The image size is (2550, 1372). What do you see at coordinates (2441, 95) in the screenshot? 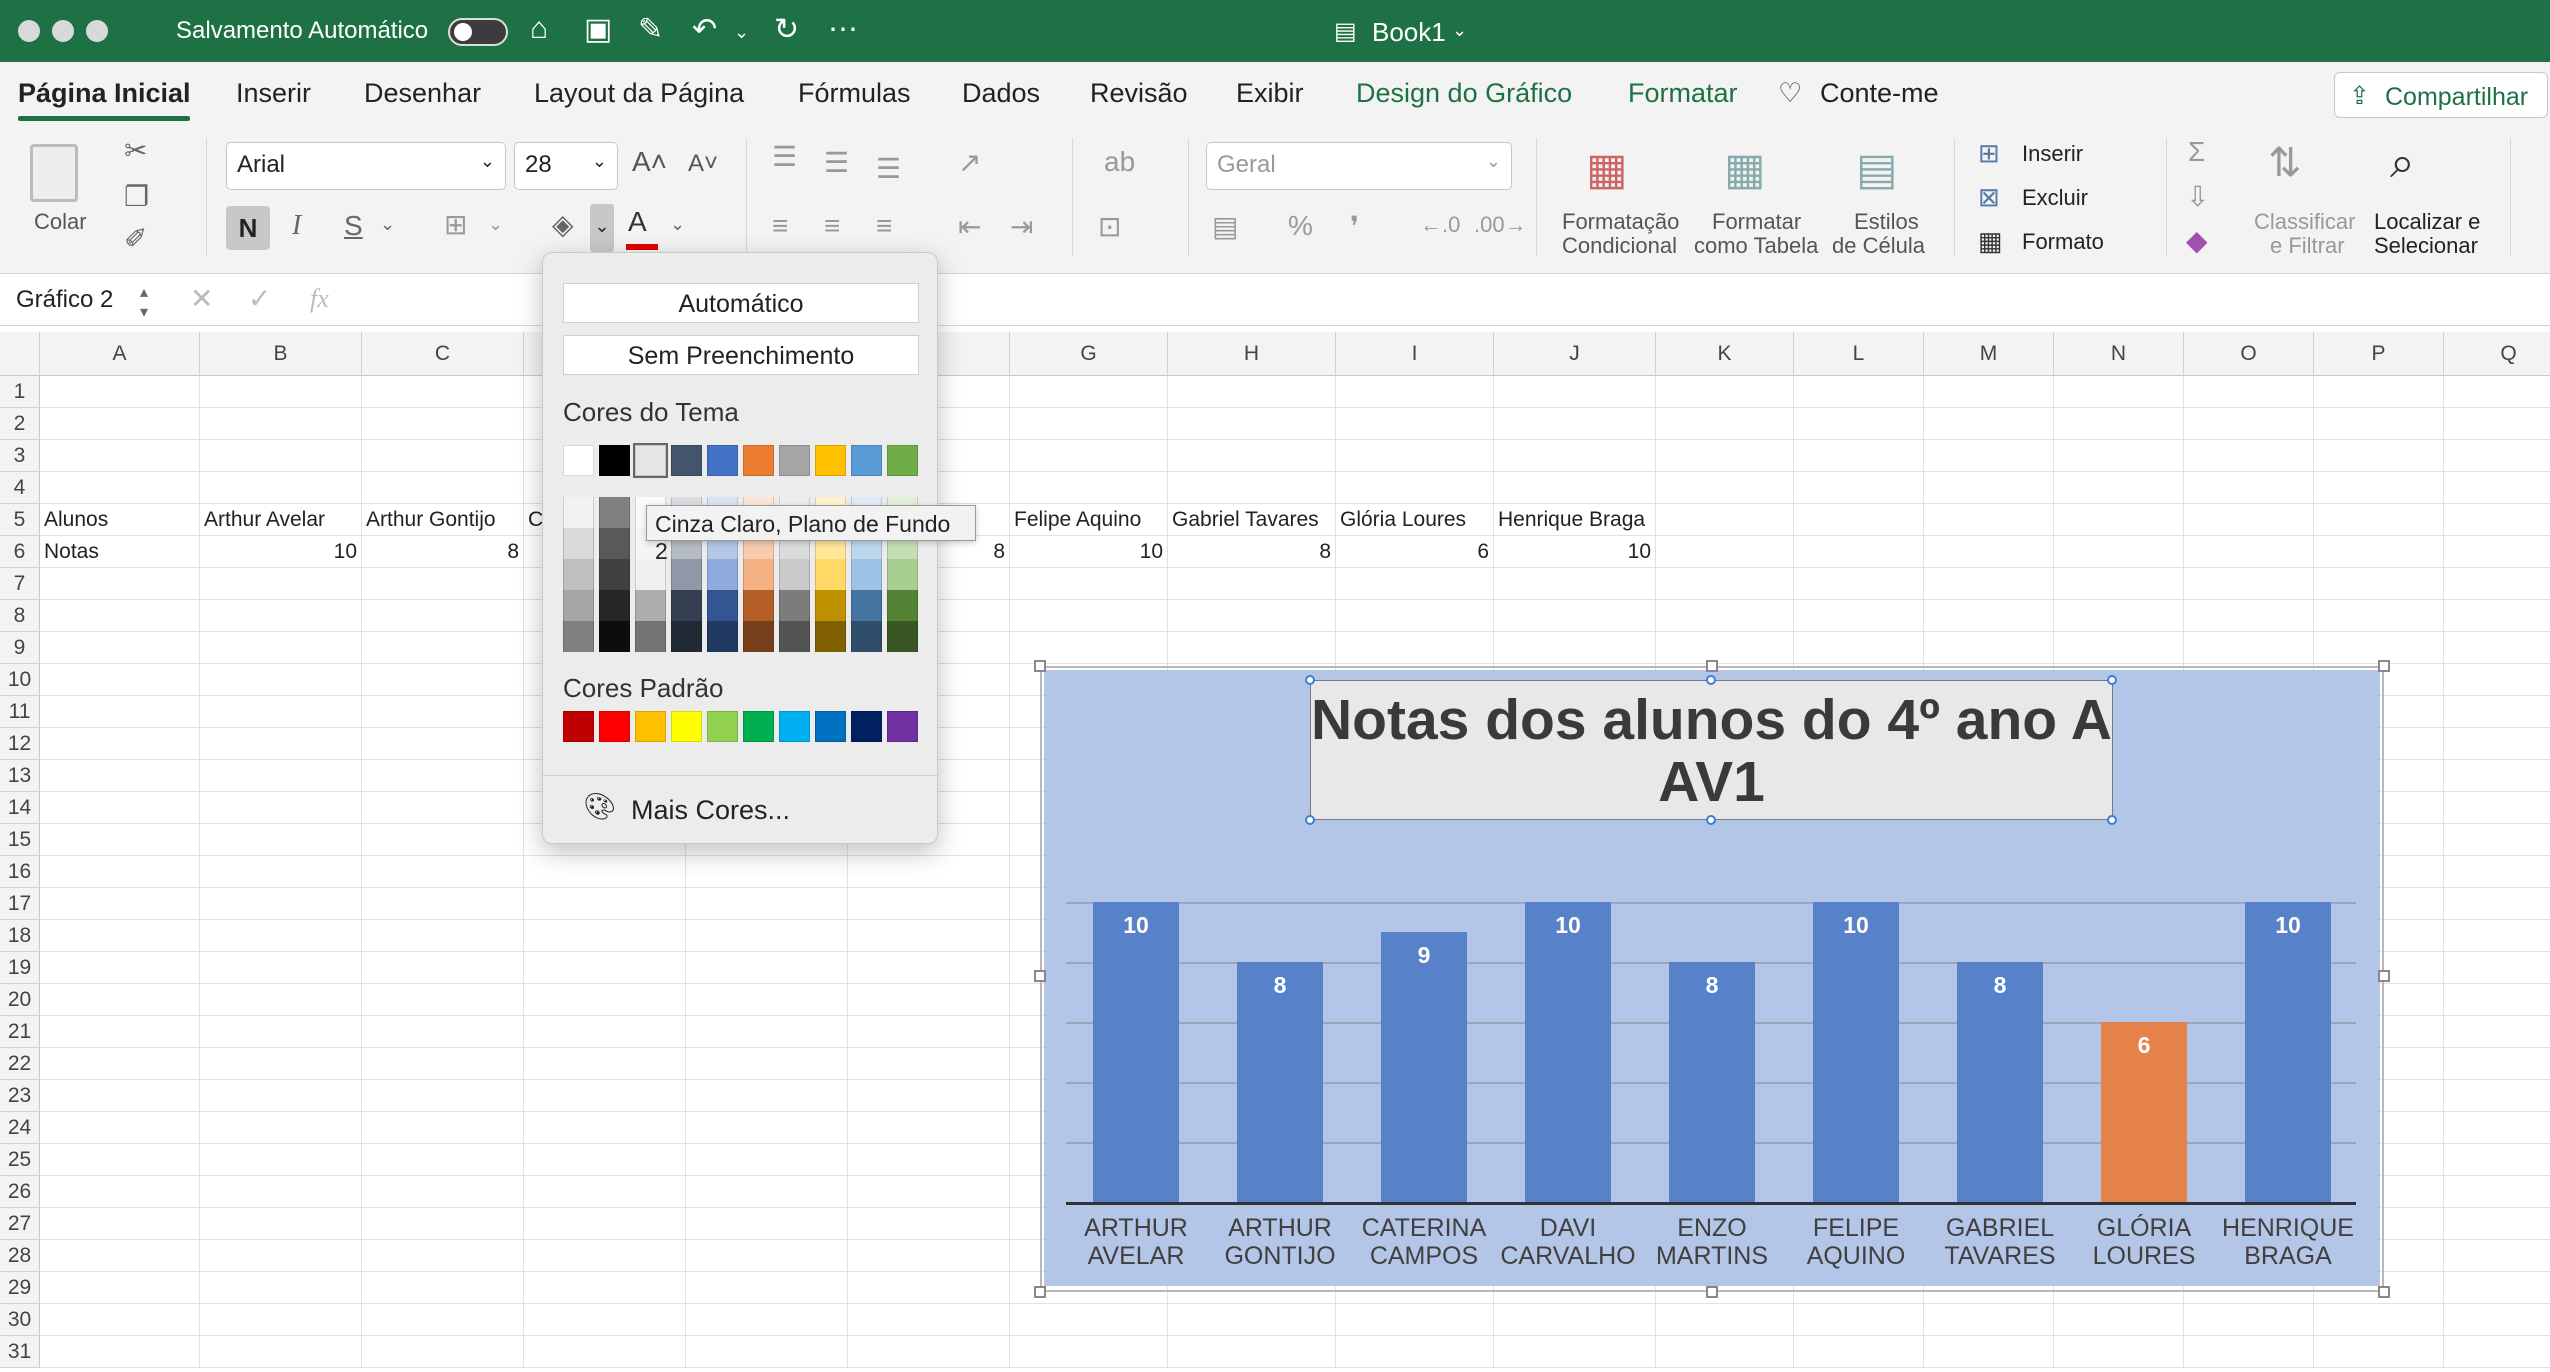
I see `share-button: ⇪ Compartilhar` at bounding box center [2441, 95].